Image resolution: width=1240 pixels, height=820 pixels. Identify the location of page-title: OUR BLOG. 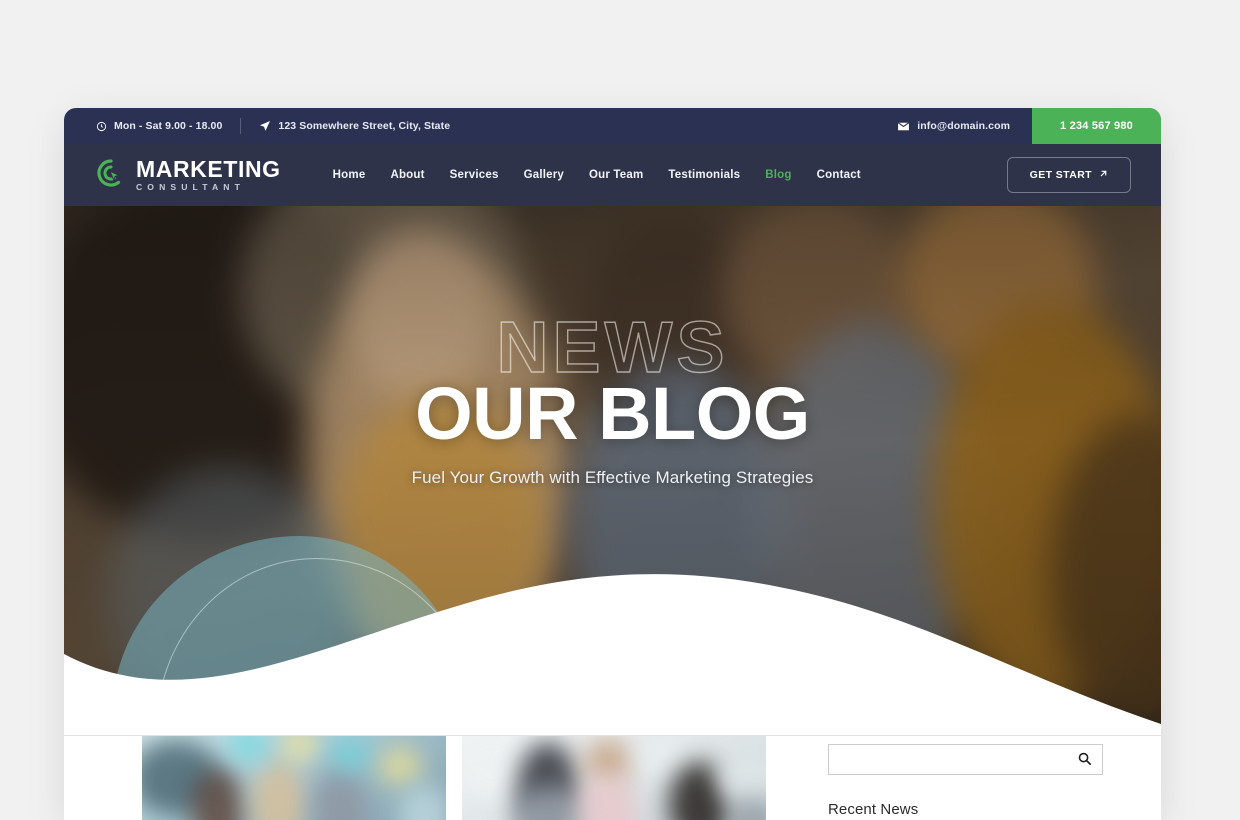
(612, 414).